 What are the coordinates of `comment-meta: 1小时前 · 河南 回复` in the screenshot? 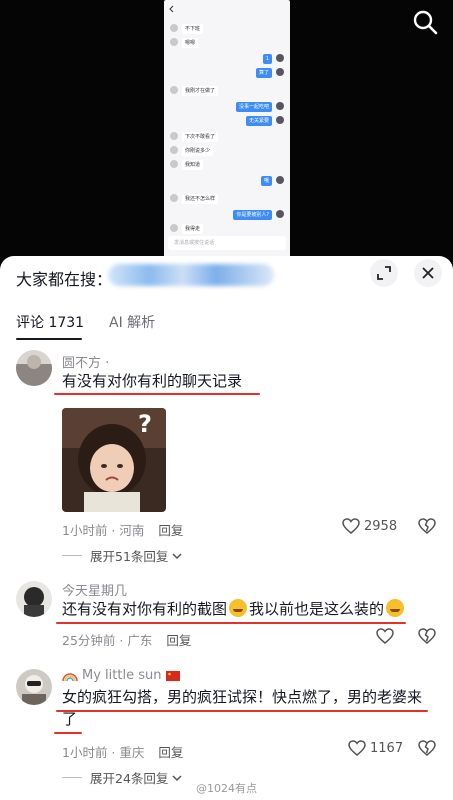 It's located at (122, 529).